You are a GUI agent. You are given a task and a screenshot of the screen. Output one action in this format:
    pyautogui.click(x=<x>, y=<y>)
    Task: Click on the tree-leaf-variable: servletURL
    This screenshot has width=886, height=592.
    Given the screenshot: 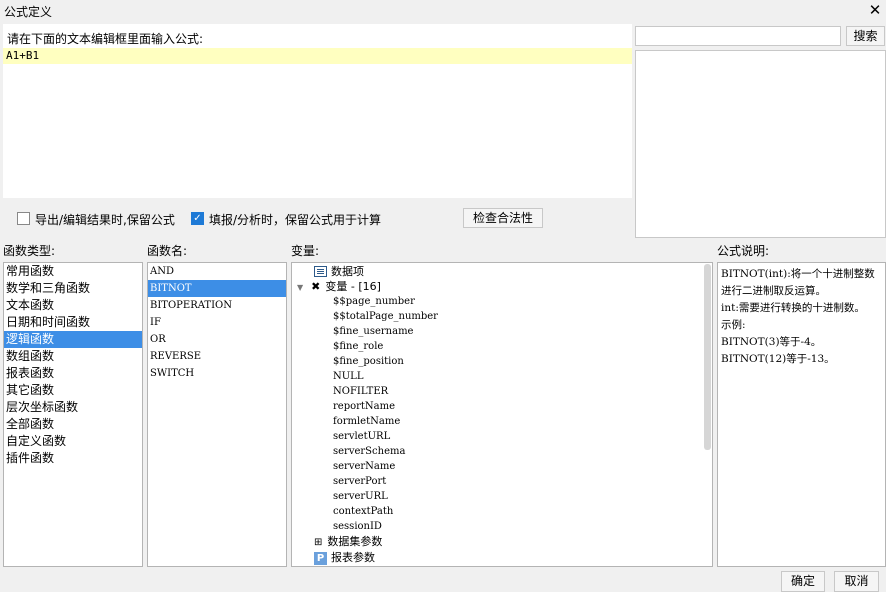 What is the action you would take?
    pyautogui.click(x=361, y=436)
    